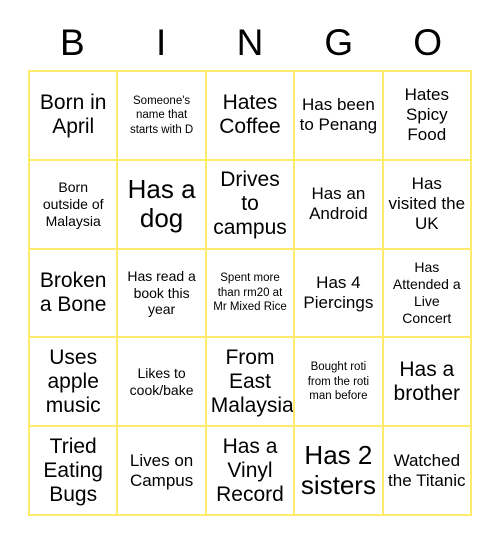 The image size is (500, 544). I want to click on bingo-cell-r3c2: Has read a book this year, so click(162, 294).